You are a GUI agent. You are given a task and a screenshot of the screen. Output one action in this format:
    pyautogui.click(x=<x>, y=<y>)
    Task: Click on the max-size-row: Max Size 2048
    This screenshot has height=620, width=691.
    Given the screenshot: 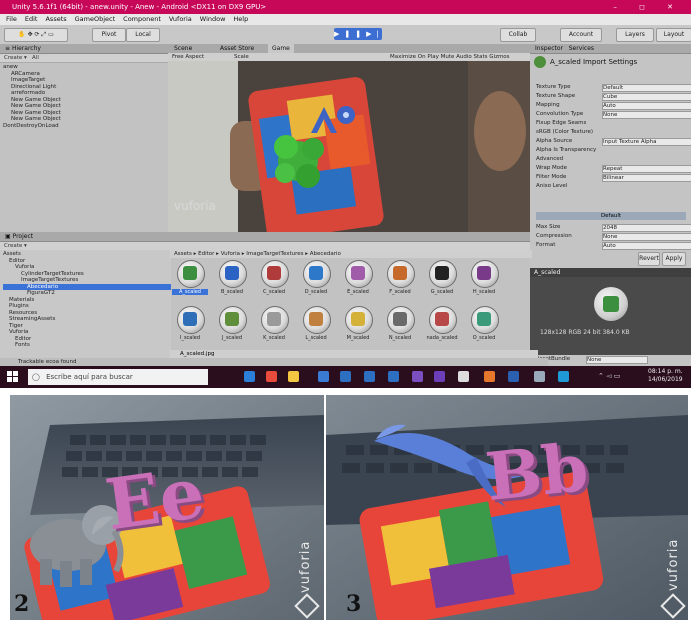 What is the action you would take?
    pyautogui.click(x=613, y=228)
    